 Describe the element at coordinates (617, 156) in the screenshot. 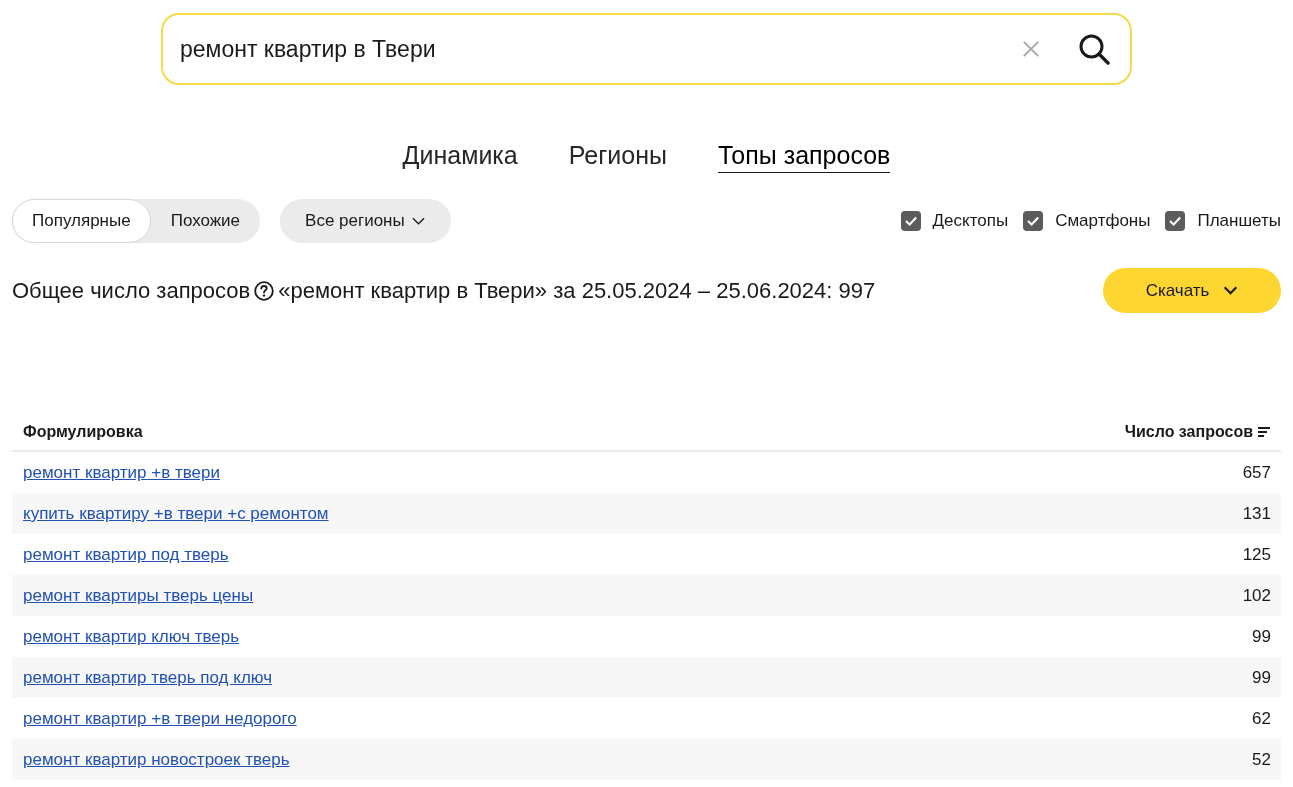

I see `tab: Регионы` at that location.